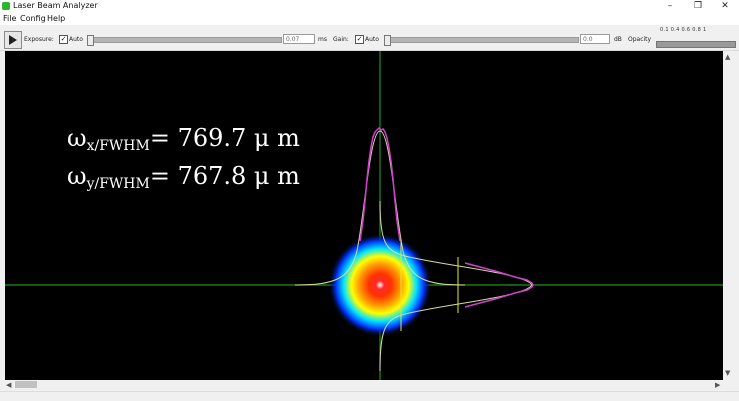  What do you see at coordinates (118, 146) in the screenshot?
I see `readout-x-subscript: x/FWHM` at bounding box center [118, 146].